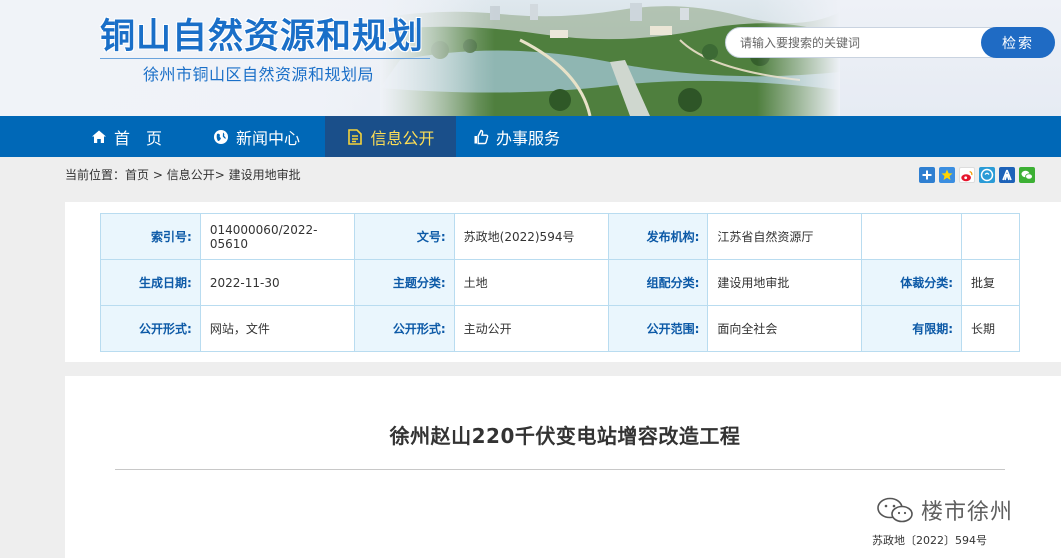  What do you see at coordinates (987, 175) in the screenshot?
I see `qq-icon` at bounding box center [987, 175].